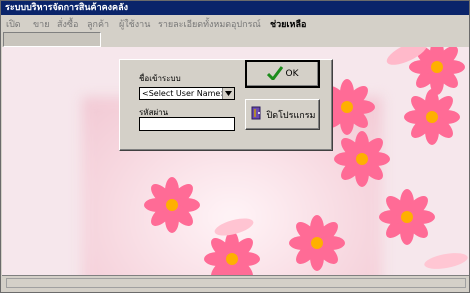  Describe the element at coordinates (235, 8) in the screenshot. I see `title-bar: ระบบบริหารจัดการสินค้าคงคลัง` at that location.